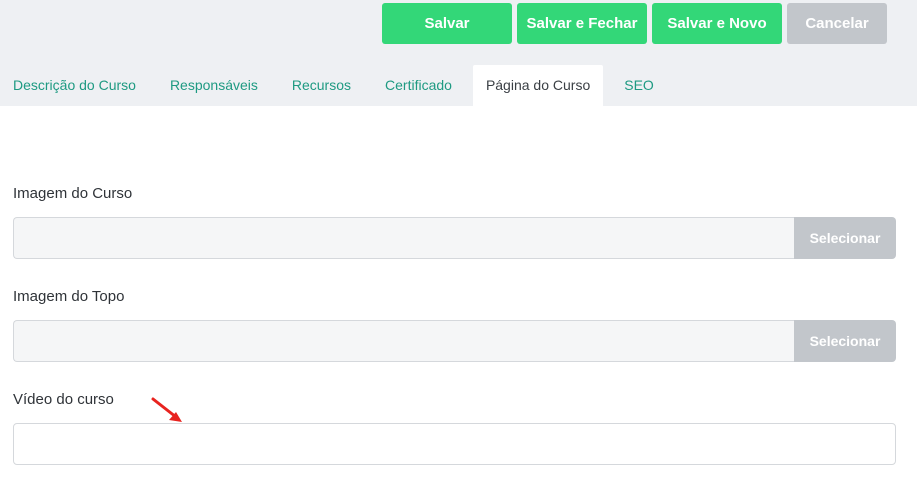  What do you see at coordinates (418, 85) in the screenshot?
I see `tab-certificado: Certificado` at bounding box center [418, 85].